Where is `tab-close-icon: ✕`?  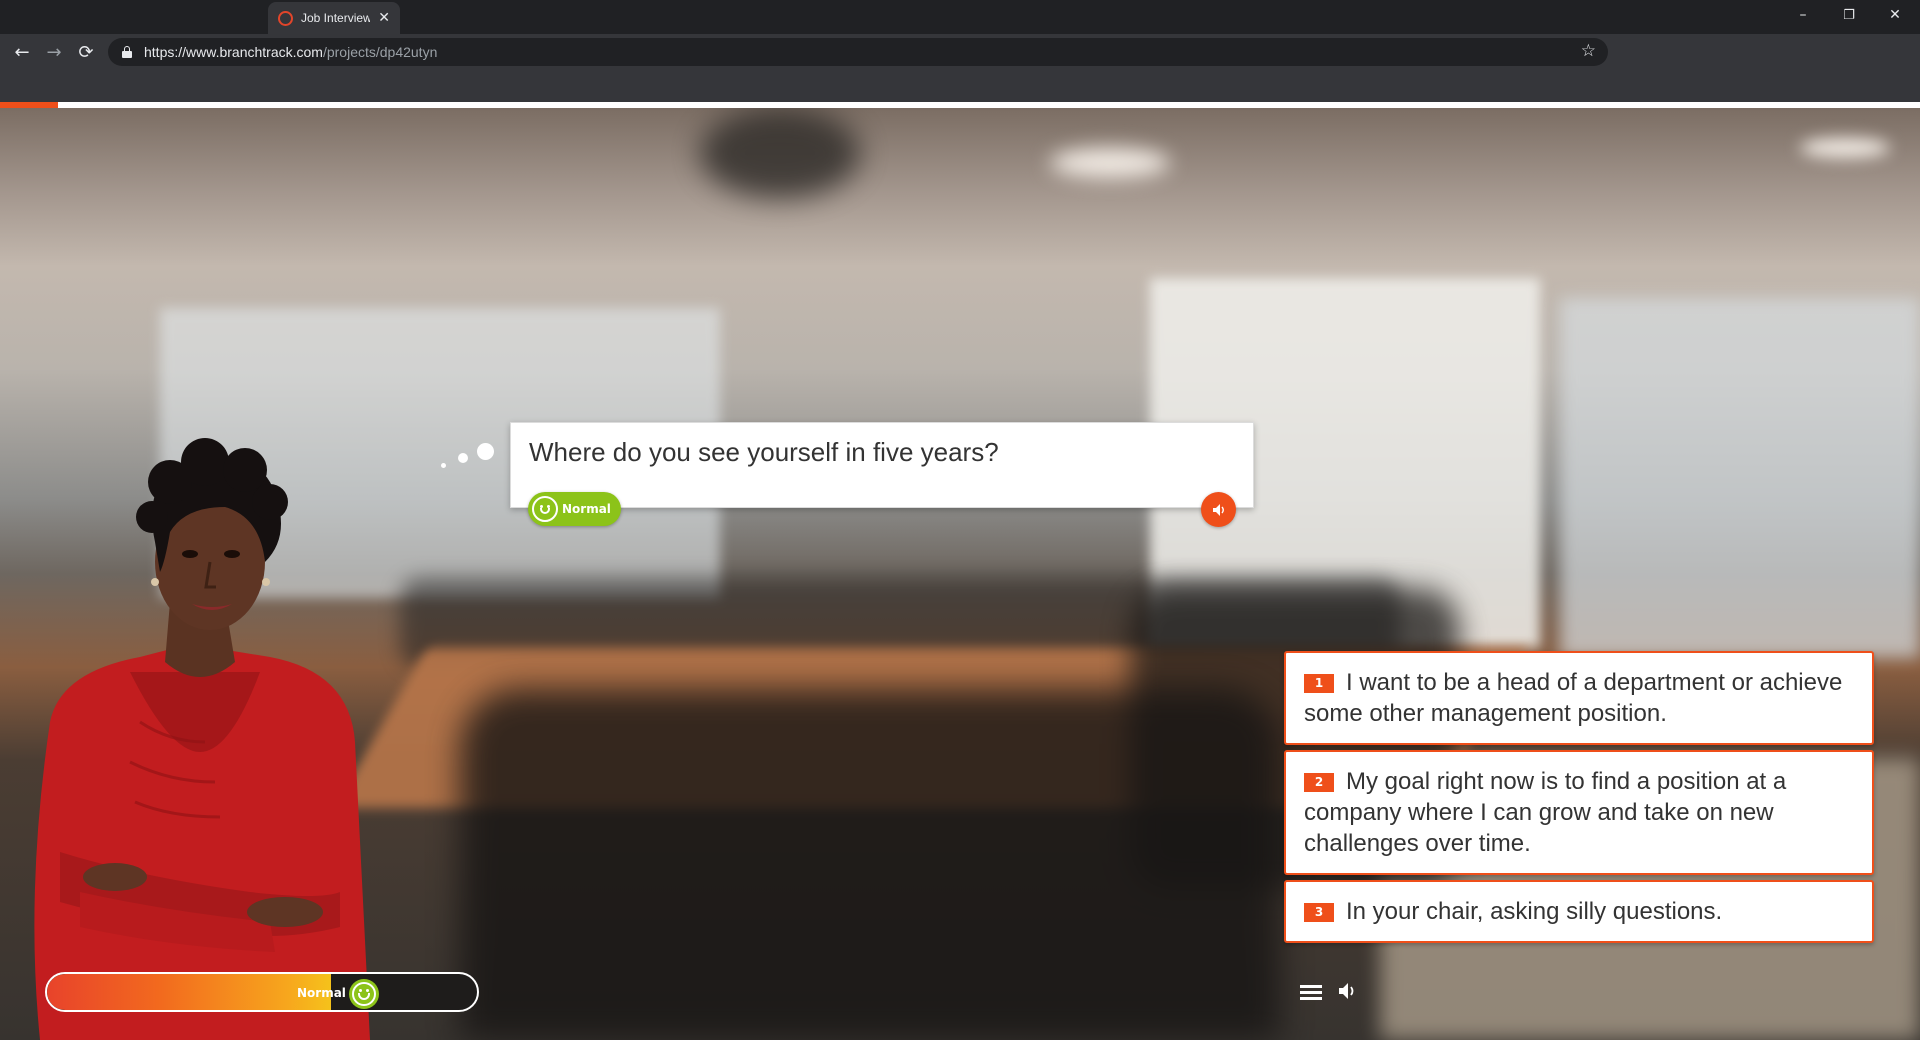 tab-close-icon: ✕ is located at coordinates (384, 18).